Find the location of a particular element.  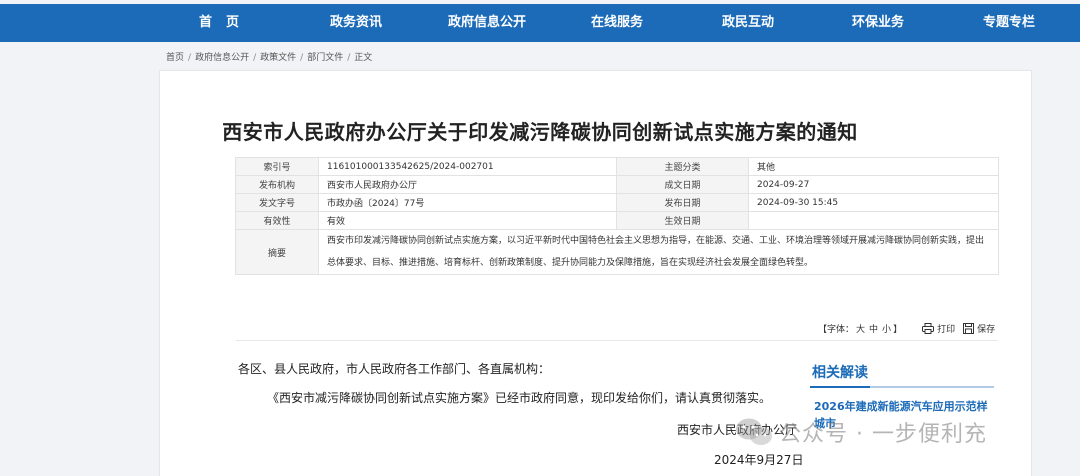

nav-item-online-services: 在线服务 is located at coordinates (617, 23).